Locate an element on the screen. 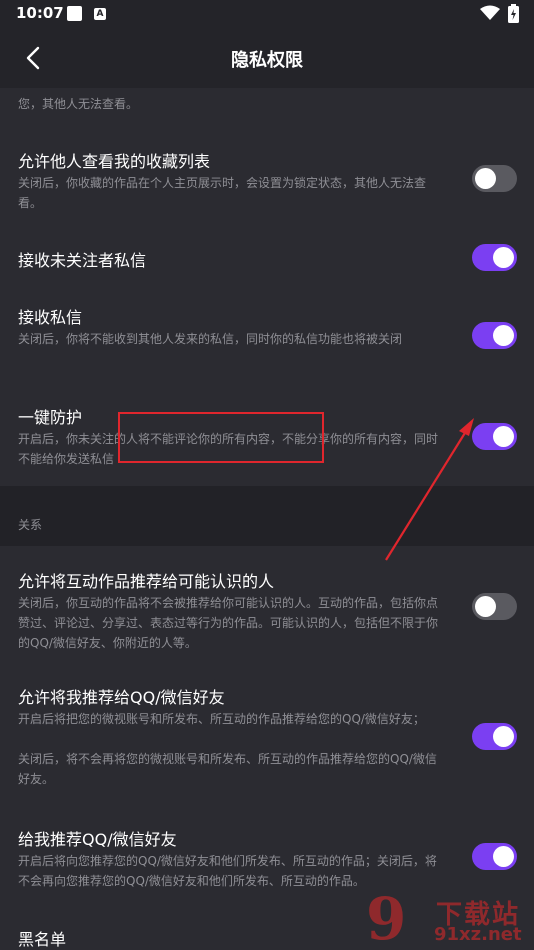  annotation-highlight-box is located at coordinates (221, 437).